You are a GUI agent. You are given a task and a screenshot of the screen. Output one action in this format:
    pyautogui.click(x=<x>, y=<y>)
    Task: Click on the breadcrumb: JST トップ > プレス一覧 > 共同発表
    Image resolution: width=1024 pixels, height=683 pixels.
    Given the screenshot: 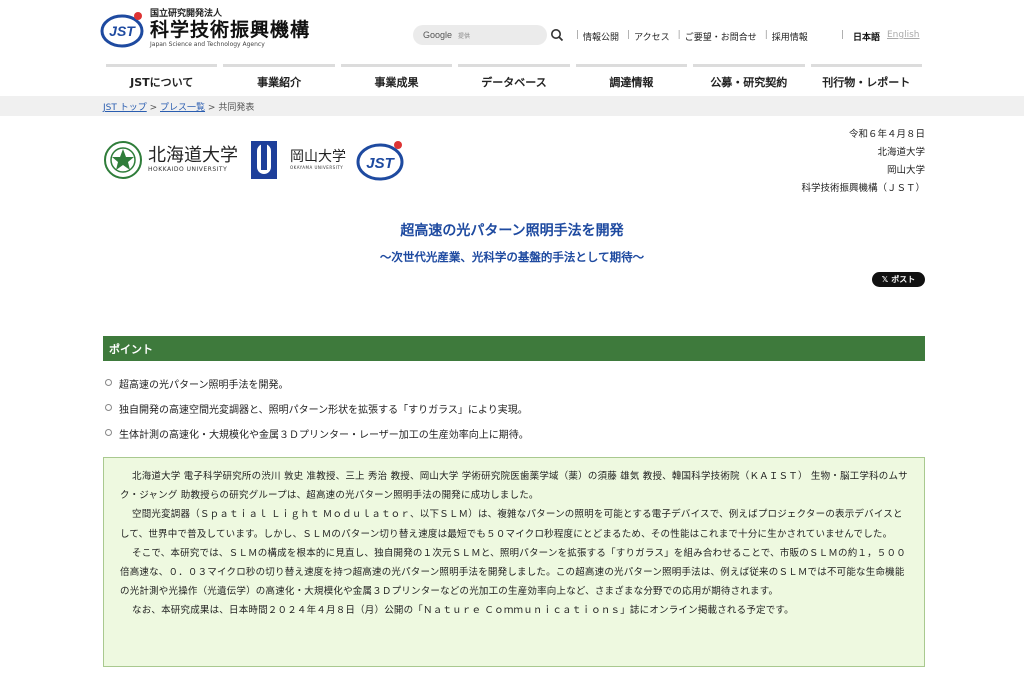 What is the action you would take?
    pyautogui.click(x=179, y=108)
    